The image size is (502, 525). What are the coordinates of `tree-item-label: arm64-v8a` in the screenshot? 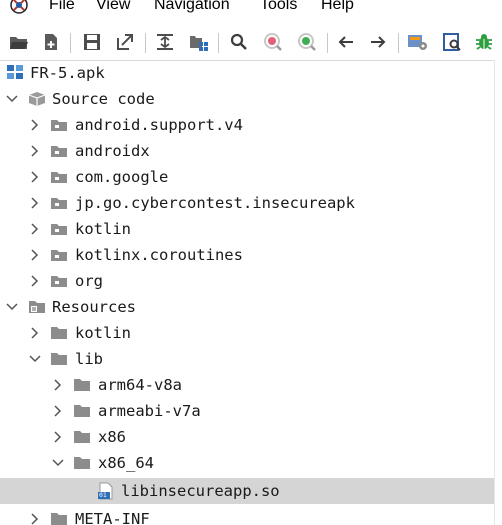 It's located at (140, 385).